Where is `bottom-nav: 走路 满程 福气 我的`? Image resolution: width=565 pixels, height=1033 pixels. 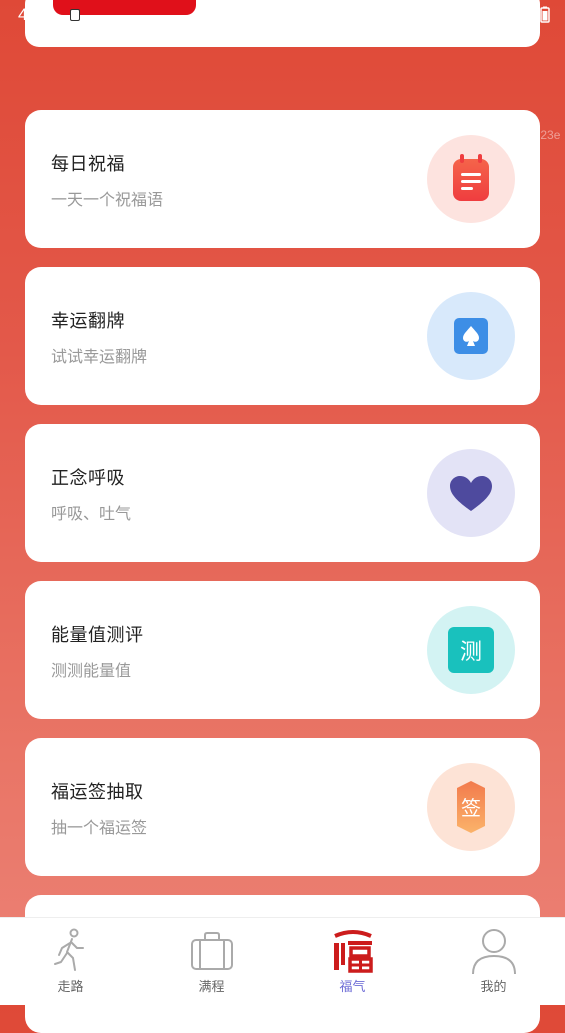 bottom-nav: 走路 满程 福气 我的 is located at coordinates (282, 961).